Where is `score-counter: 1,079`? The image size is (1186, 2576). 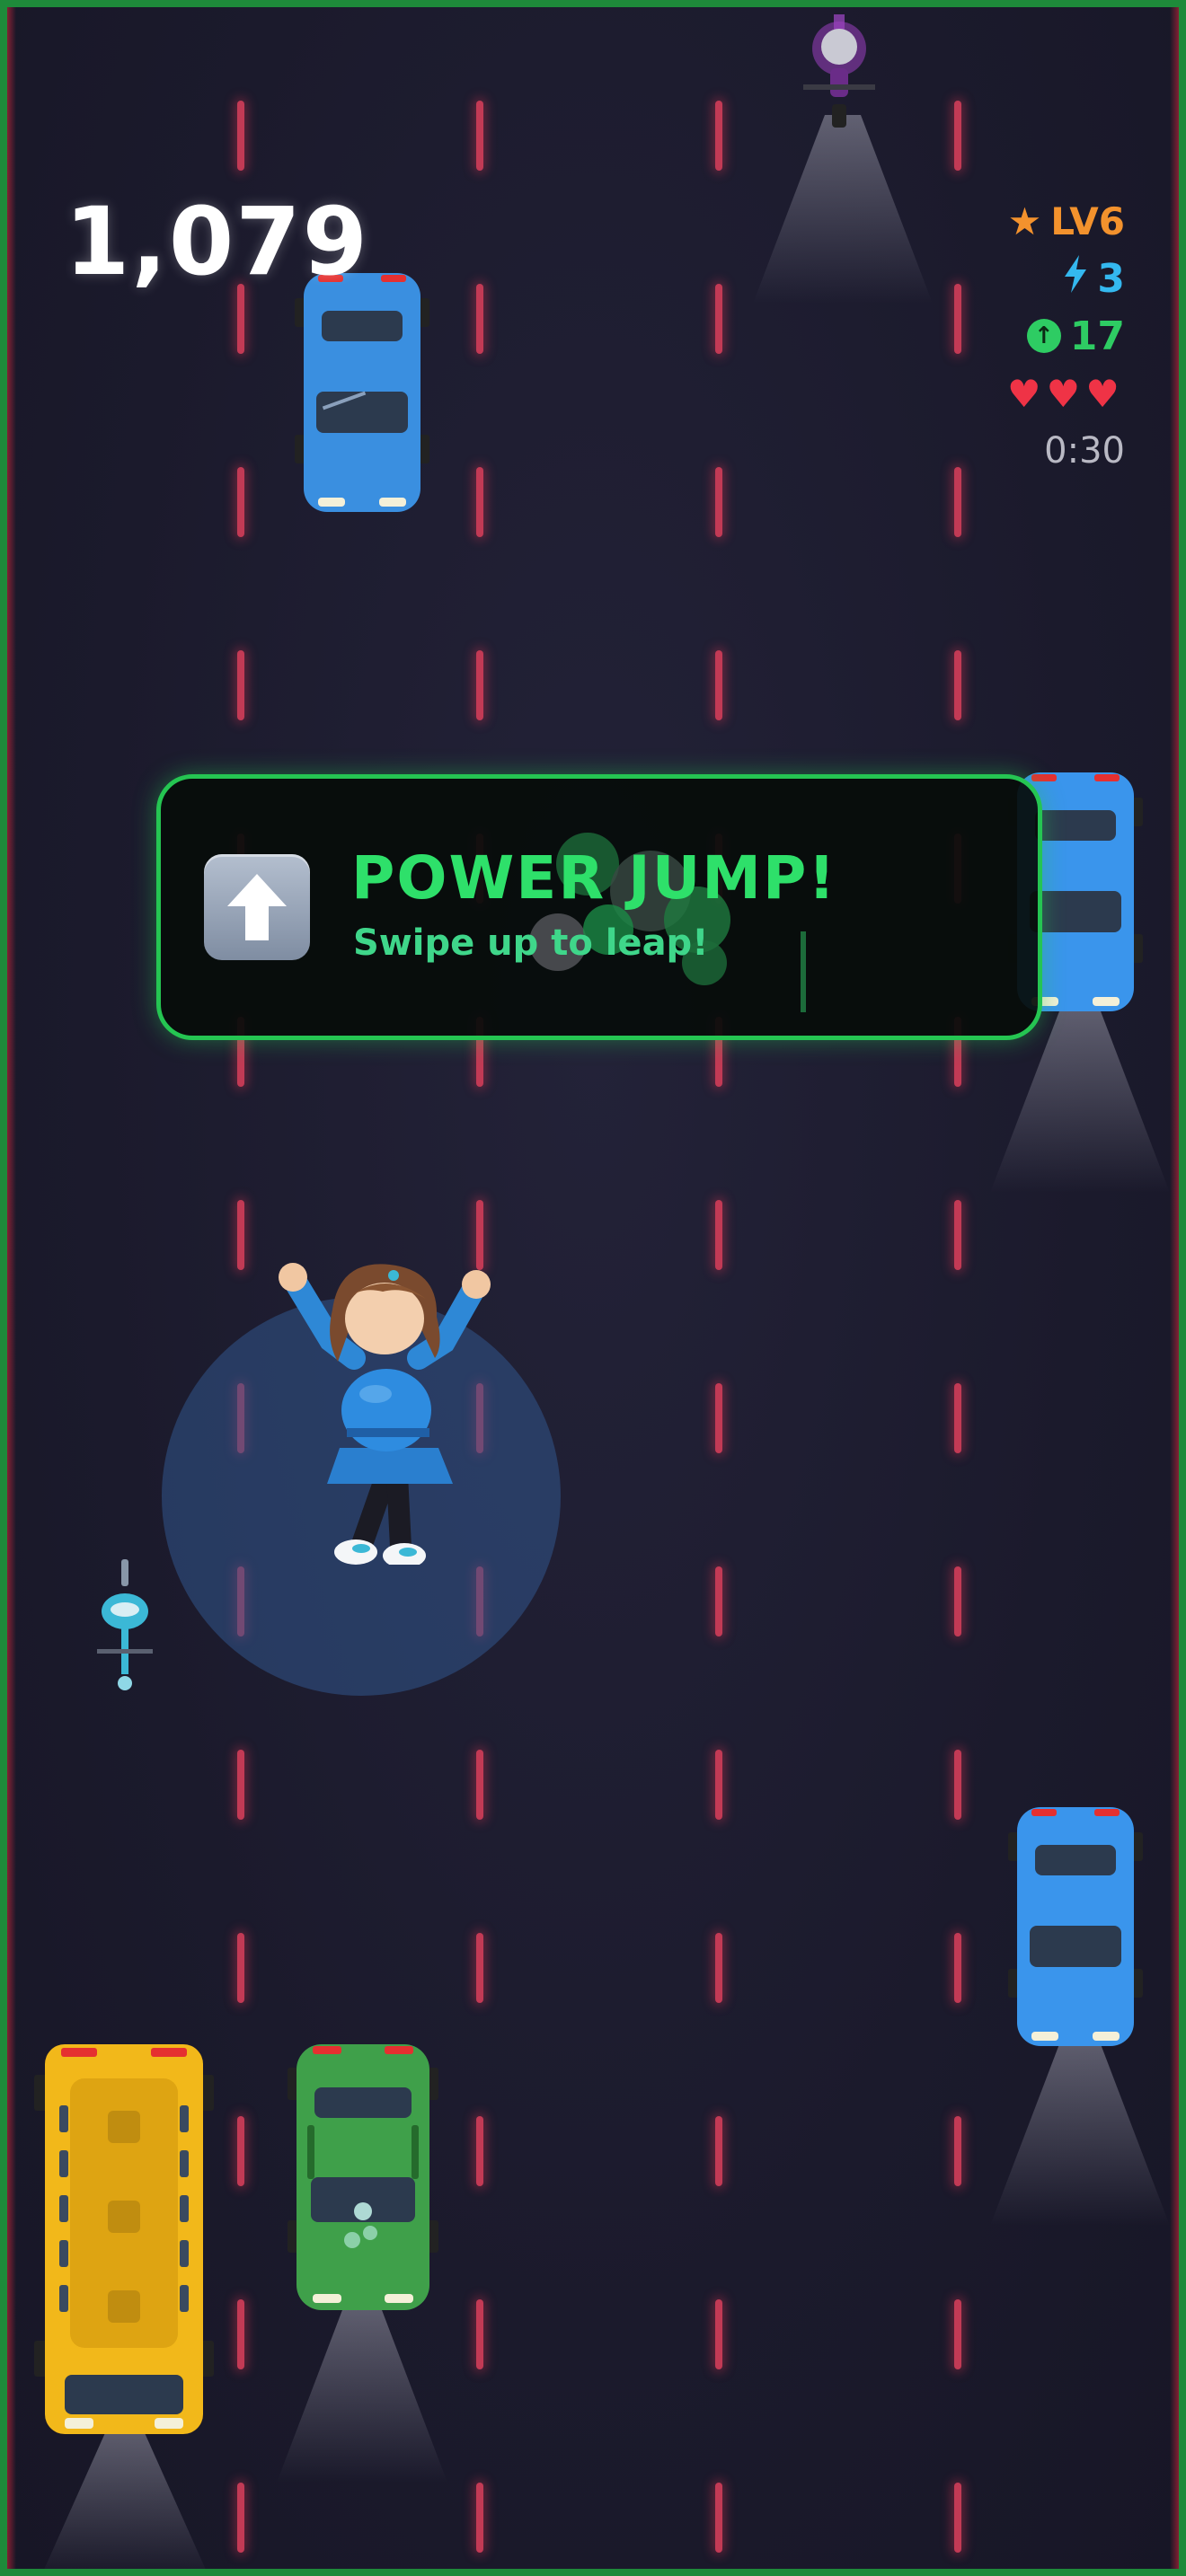
score-counter: 1,079 is located at coordinates (217, 241).